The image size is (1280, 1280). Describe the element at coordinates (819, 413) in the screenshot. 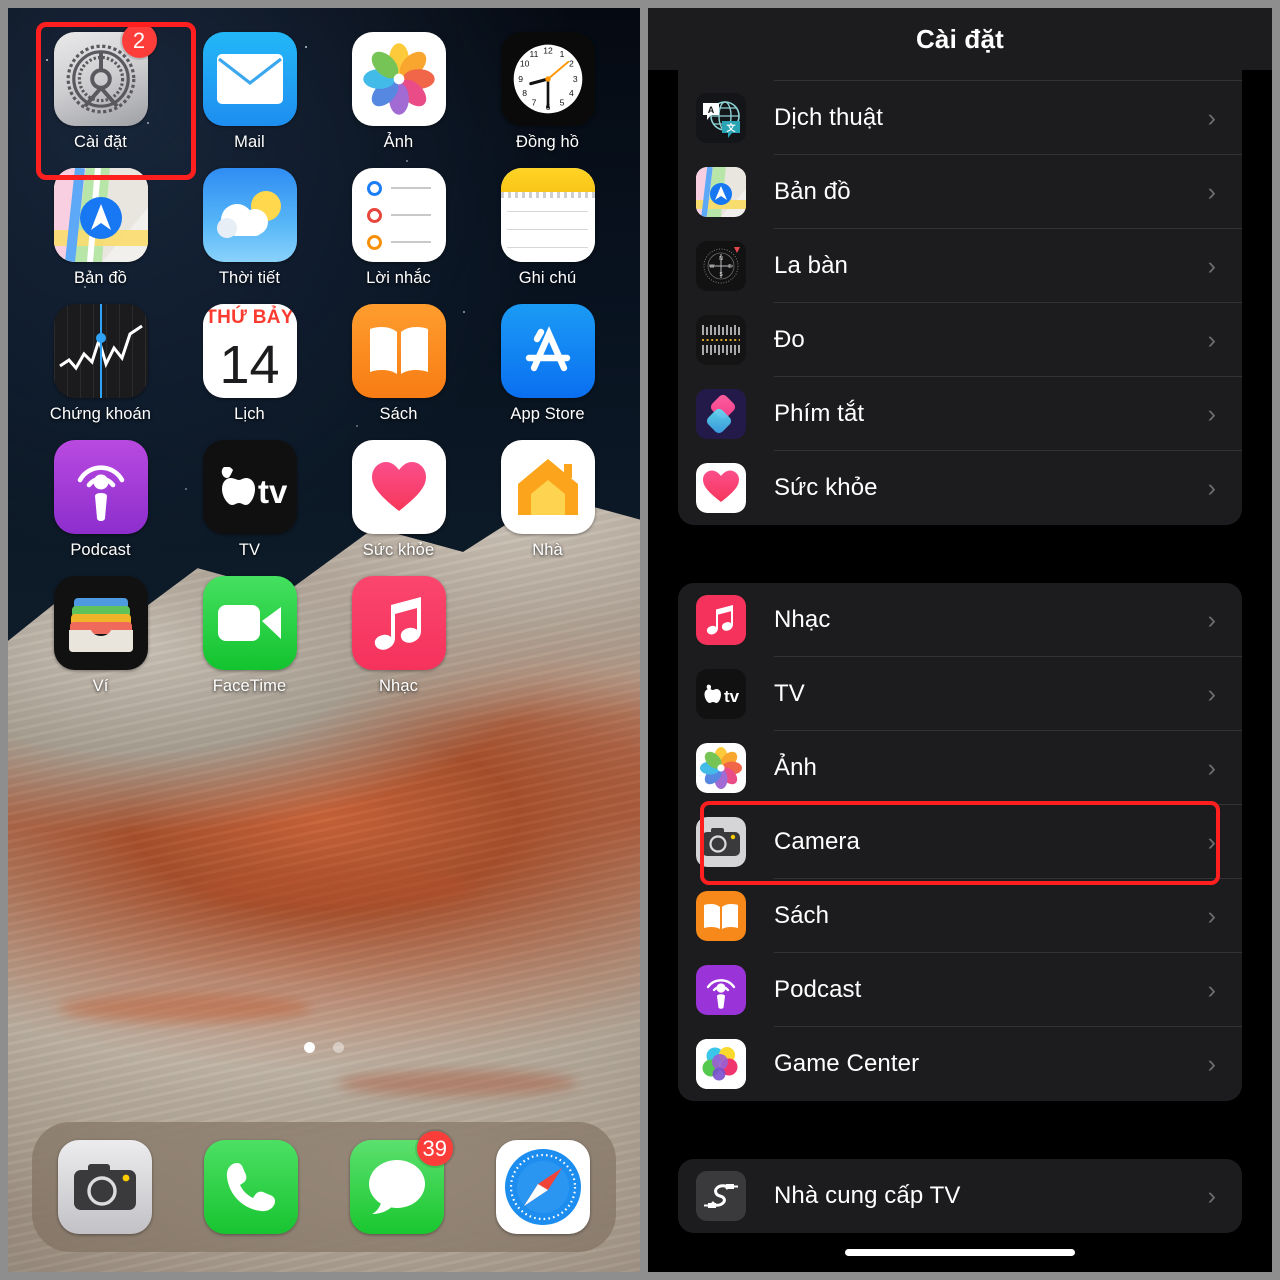

I see `settings-row-label: Phím tắt` at that location.